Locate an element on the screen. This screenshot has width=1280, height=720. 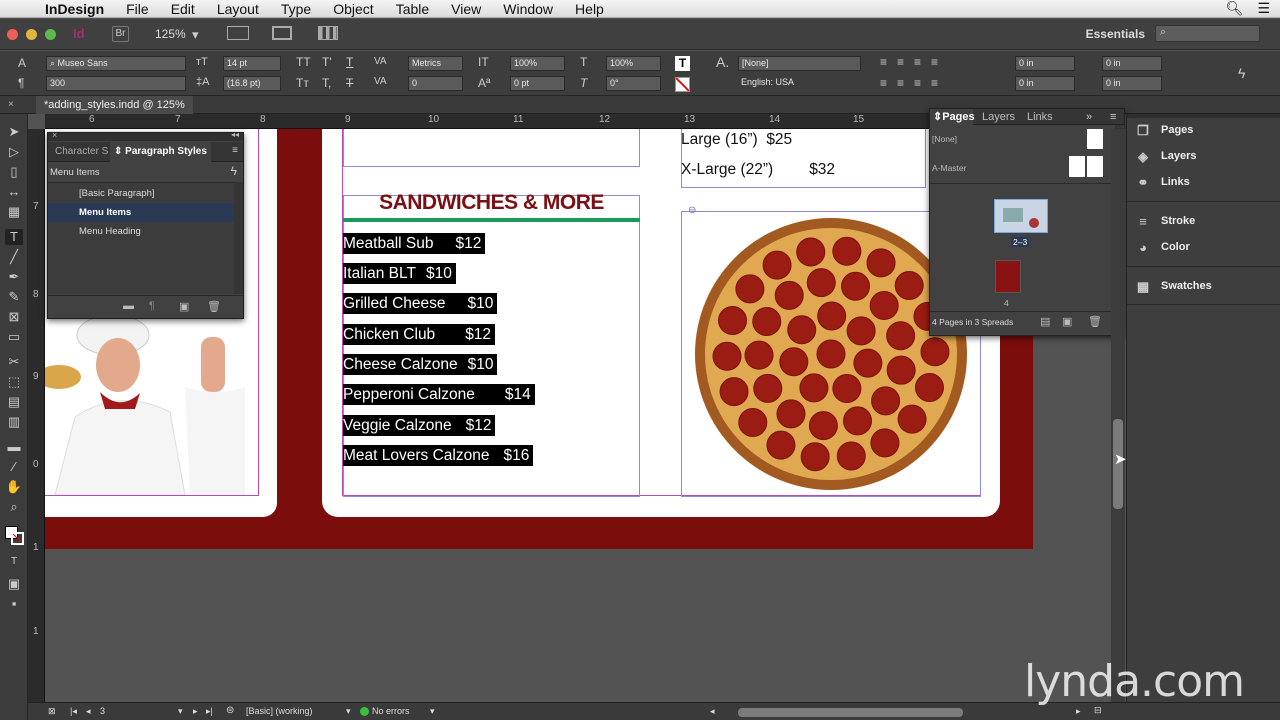
collapse-panel-icon: ◂◂ is located at coordinates (235, 134).